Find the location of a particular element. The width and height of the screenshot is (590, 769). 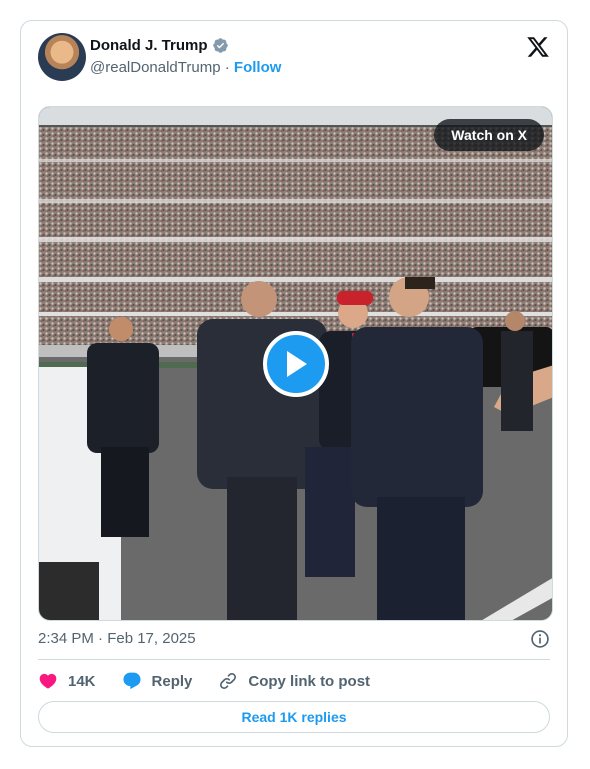

divider is located at coordinates (294, 659).